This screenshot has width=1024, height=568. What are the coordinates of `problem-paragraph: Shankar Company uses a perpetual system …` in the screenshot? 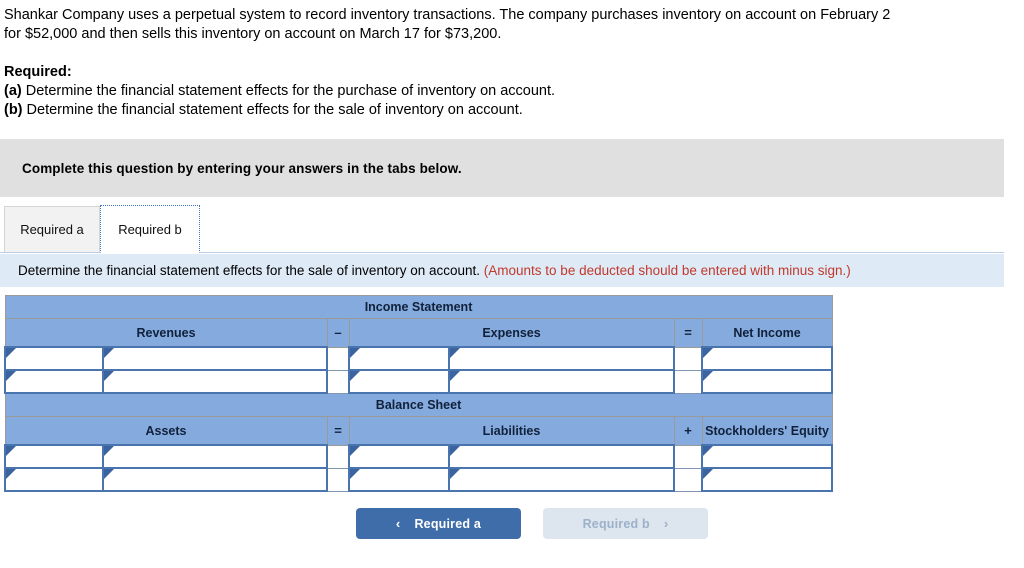 It's located at (447, 24).